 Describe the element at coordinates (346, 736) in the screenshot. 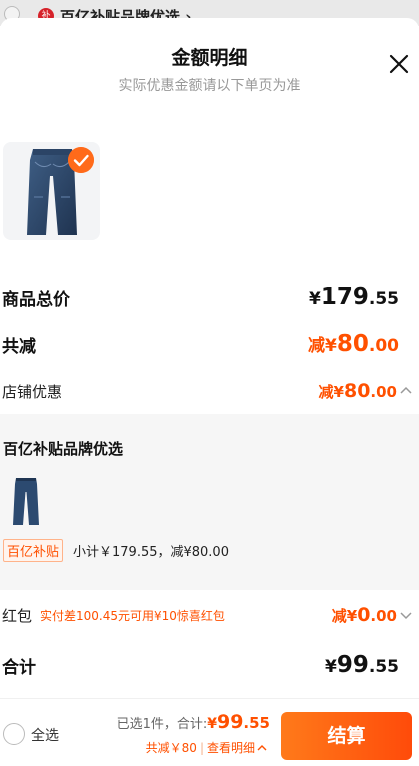

I see `checkout-button: 结算` at that location.